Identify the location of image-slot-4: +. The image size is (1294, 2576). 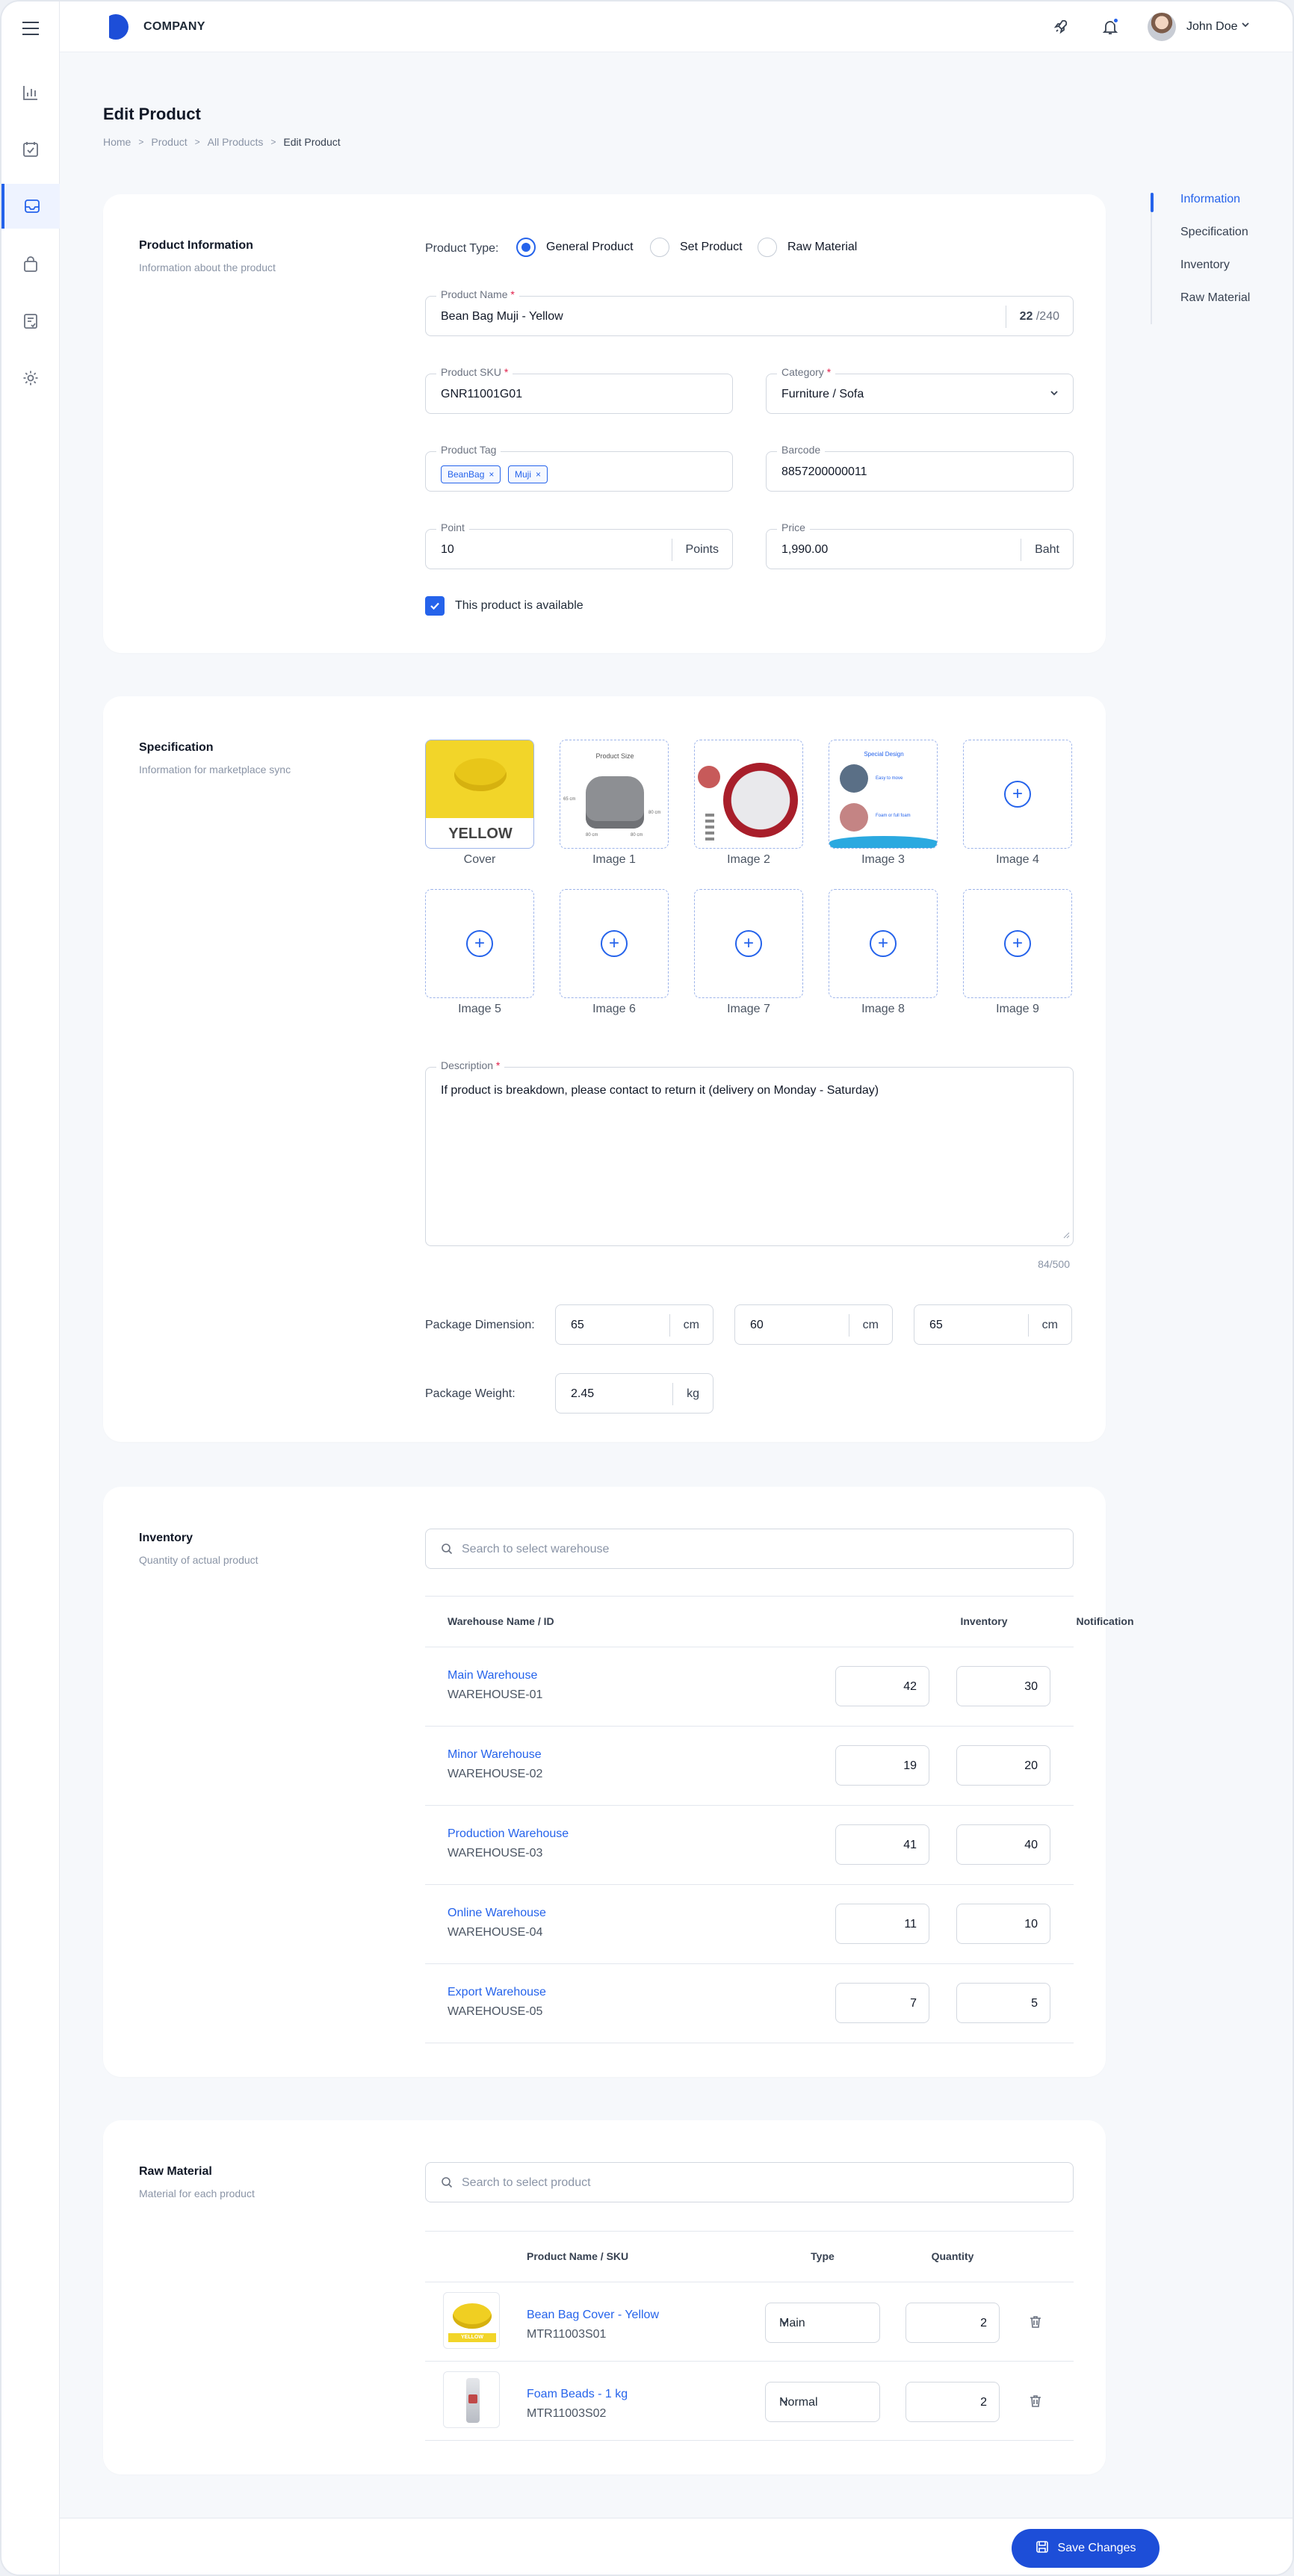
(1017, 794).